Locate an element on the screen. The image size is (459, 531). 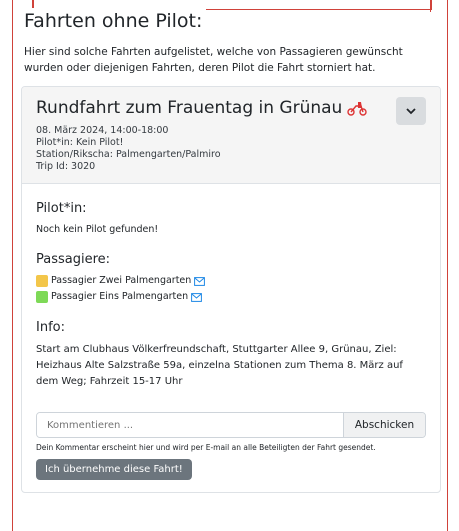
passengers-heading: Passagiere: is located at coordinates (73, 259).